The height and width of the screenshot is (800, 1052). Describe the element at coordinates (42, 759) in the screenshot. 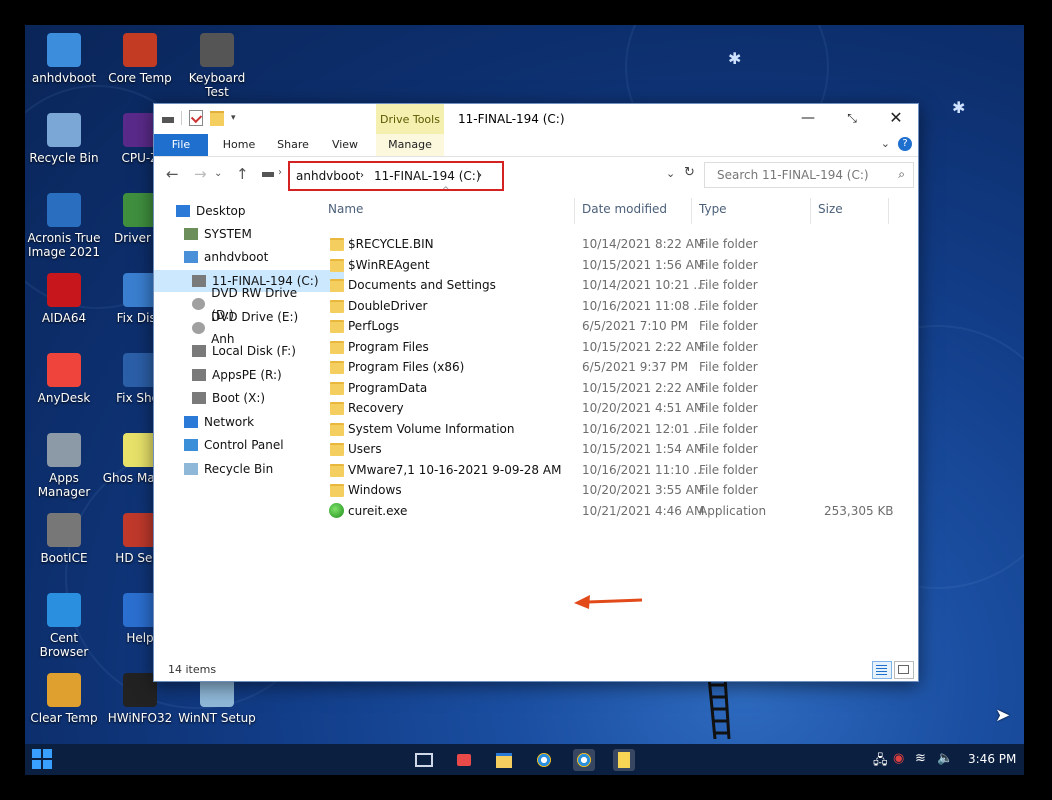

I see `start-button-icon` at that location.